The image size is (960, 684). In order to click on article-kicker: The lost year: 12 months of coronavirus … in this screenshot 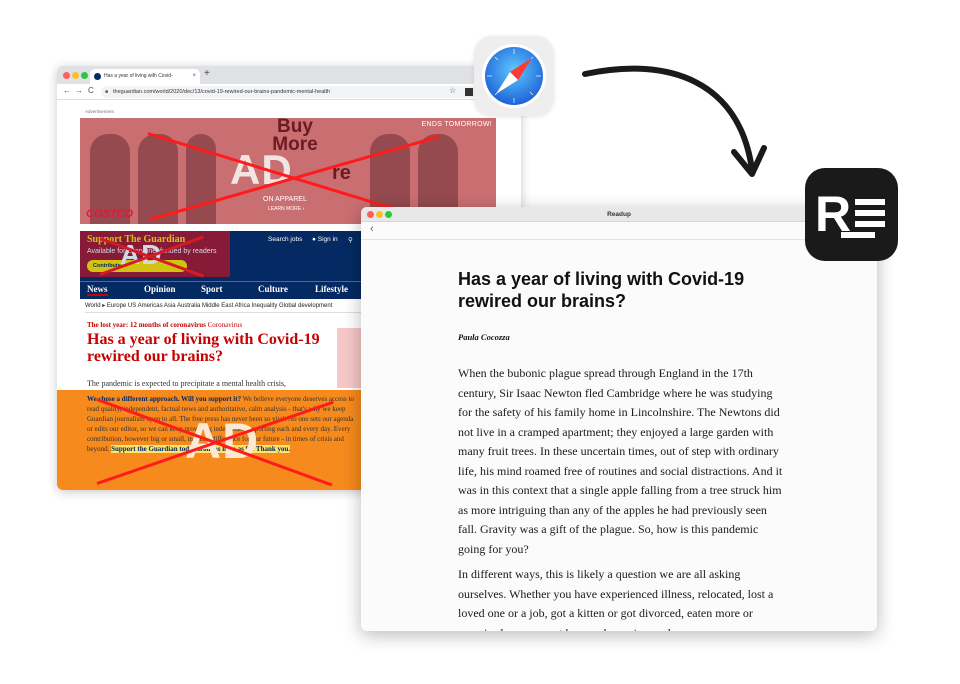, I will do `click(164, 325)`.